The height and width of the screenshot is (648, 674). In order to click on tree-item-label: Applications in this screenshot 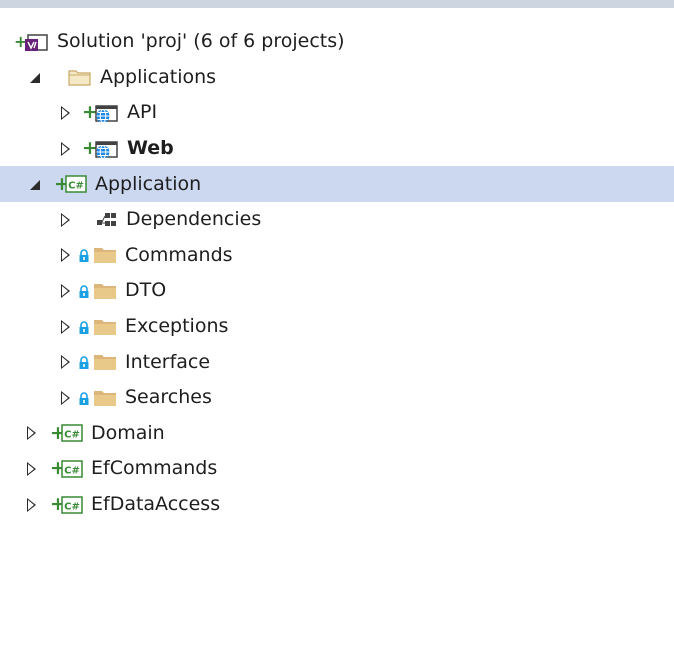, I will do `click(158, 76)`.